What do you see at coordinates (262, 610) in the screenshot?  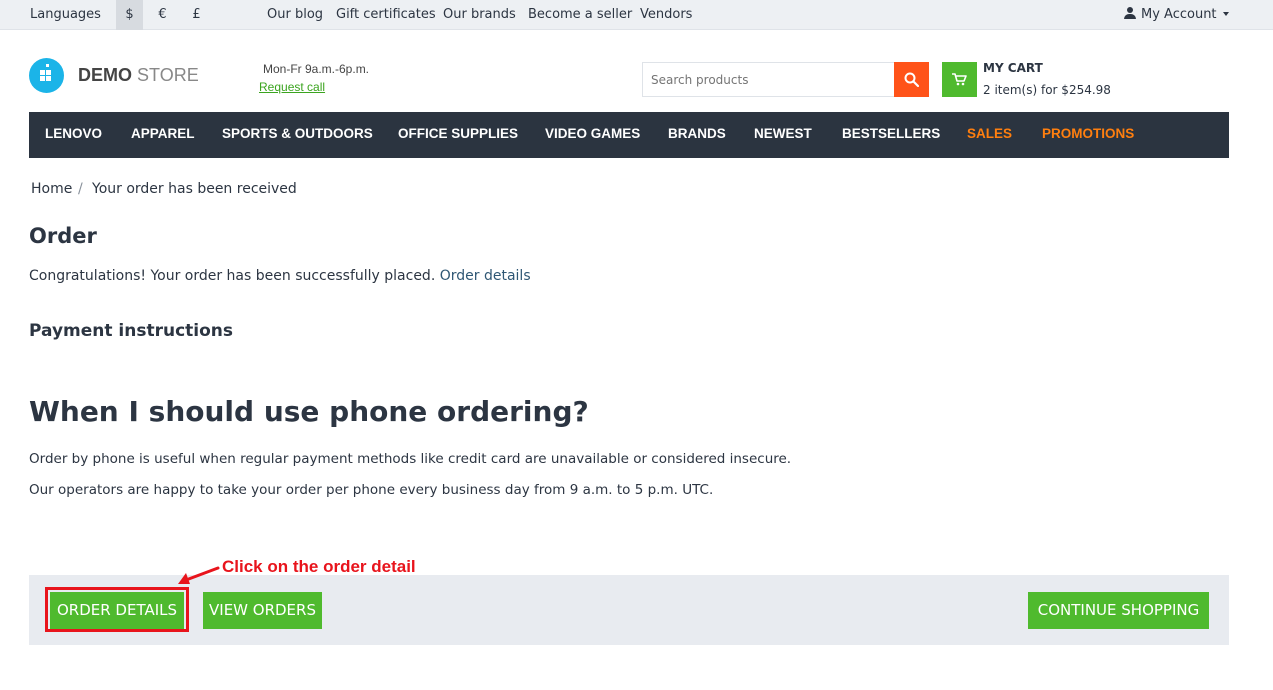 I see `view-orders-button: VIEW ORDERS` at bounding box center [262, 610].